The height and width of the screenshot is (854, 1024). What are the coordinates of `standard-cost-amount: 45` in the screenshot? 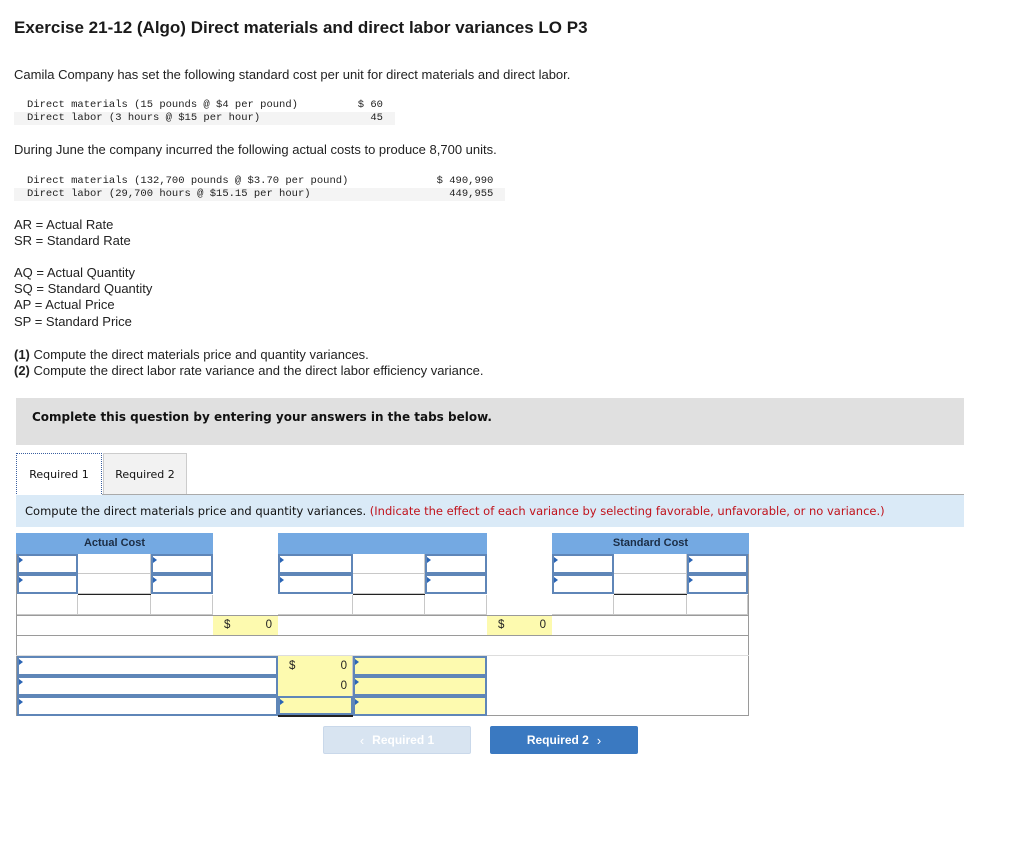 It's located at (352, 118).